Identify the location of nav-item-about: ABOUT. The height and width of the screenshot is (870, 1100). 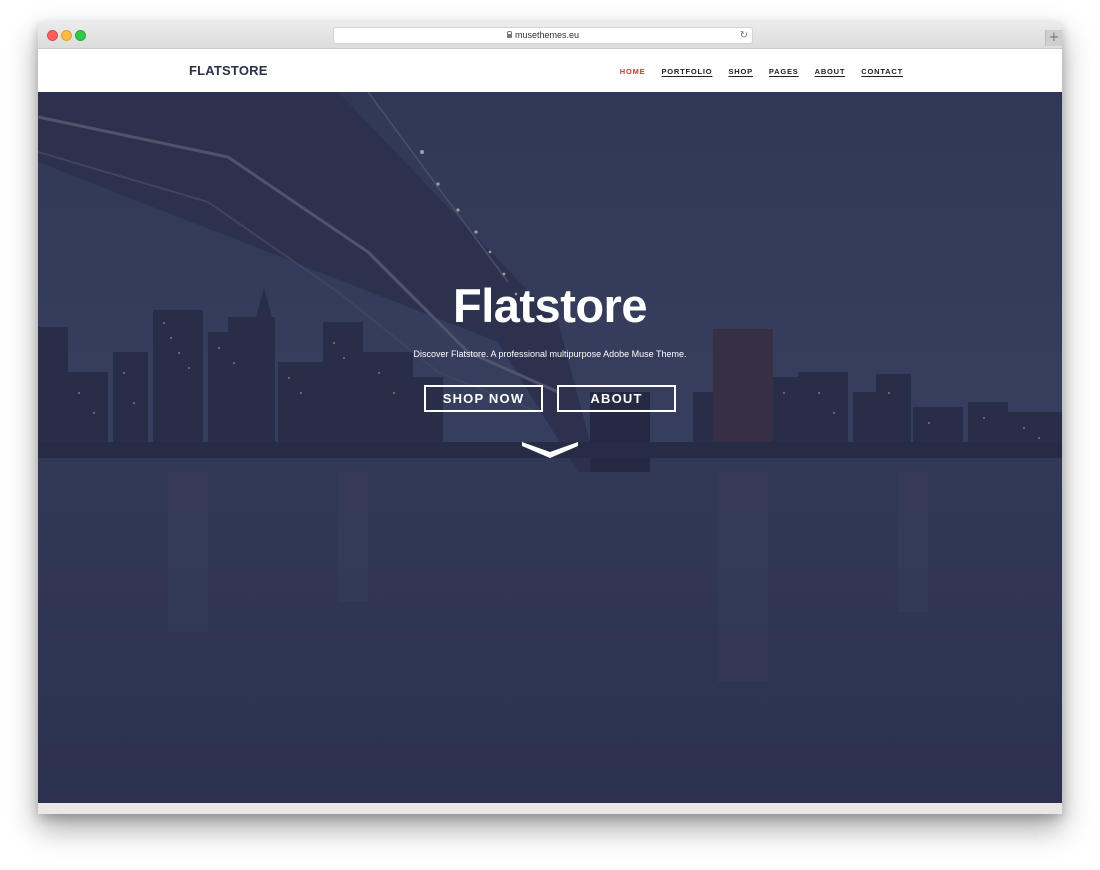
(830, 71).